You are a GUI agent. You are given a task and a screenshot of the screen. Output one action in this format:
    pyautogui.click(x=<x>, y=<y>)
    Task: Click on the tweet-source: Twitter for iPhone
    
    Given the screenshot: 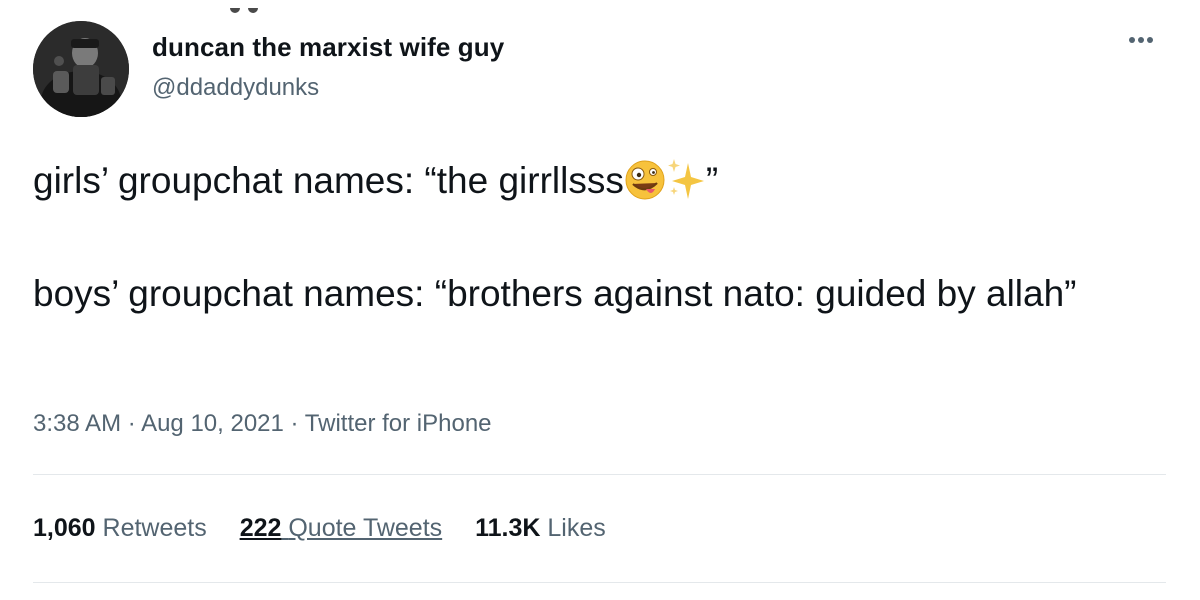 What is the action you would take?
    pyautogui.click(x=398, y=423)
    